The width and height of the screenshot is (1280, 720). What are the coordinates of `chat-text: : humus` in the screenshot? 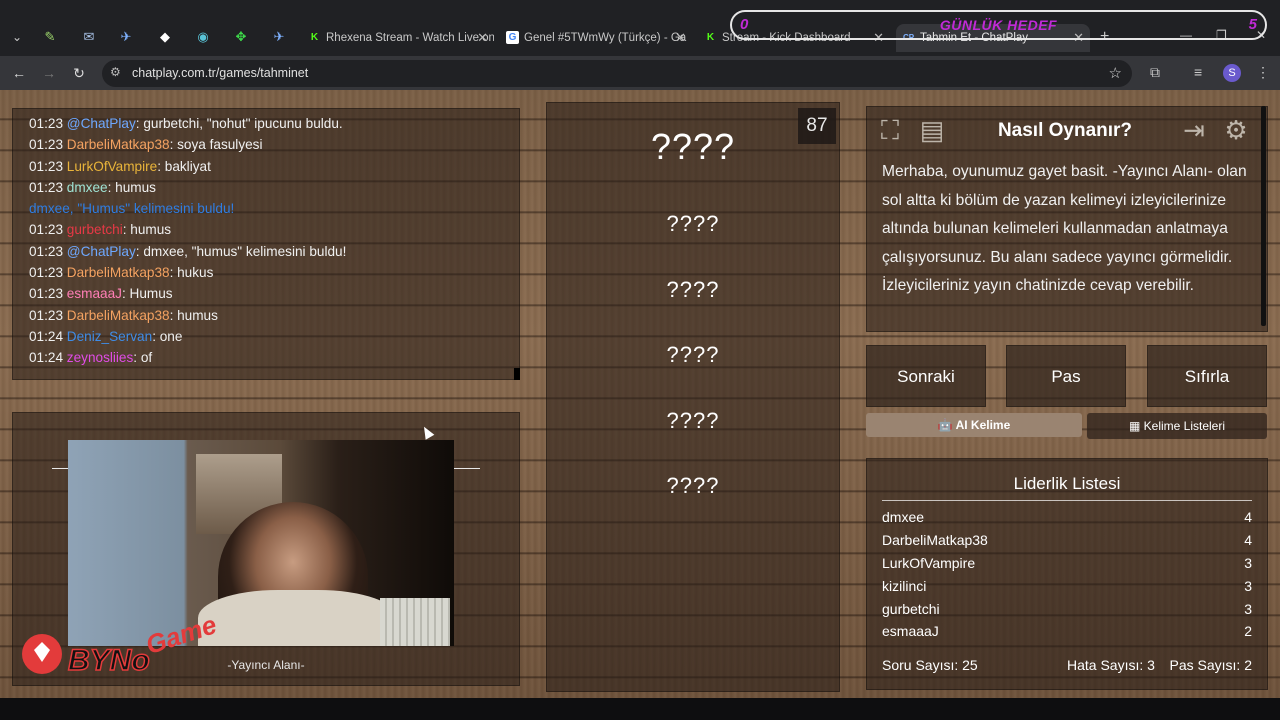 It's located at (147, 230).